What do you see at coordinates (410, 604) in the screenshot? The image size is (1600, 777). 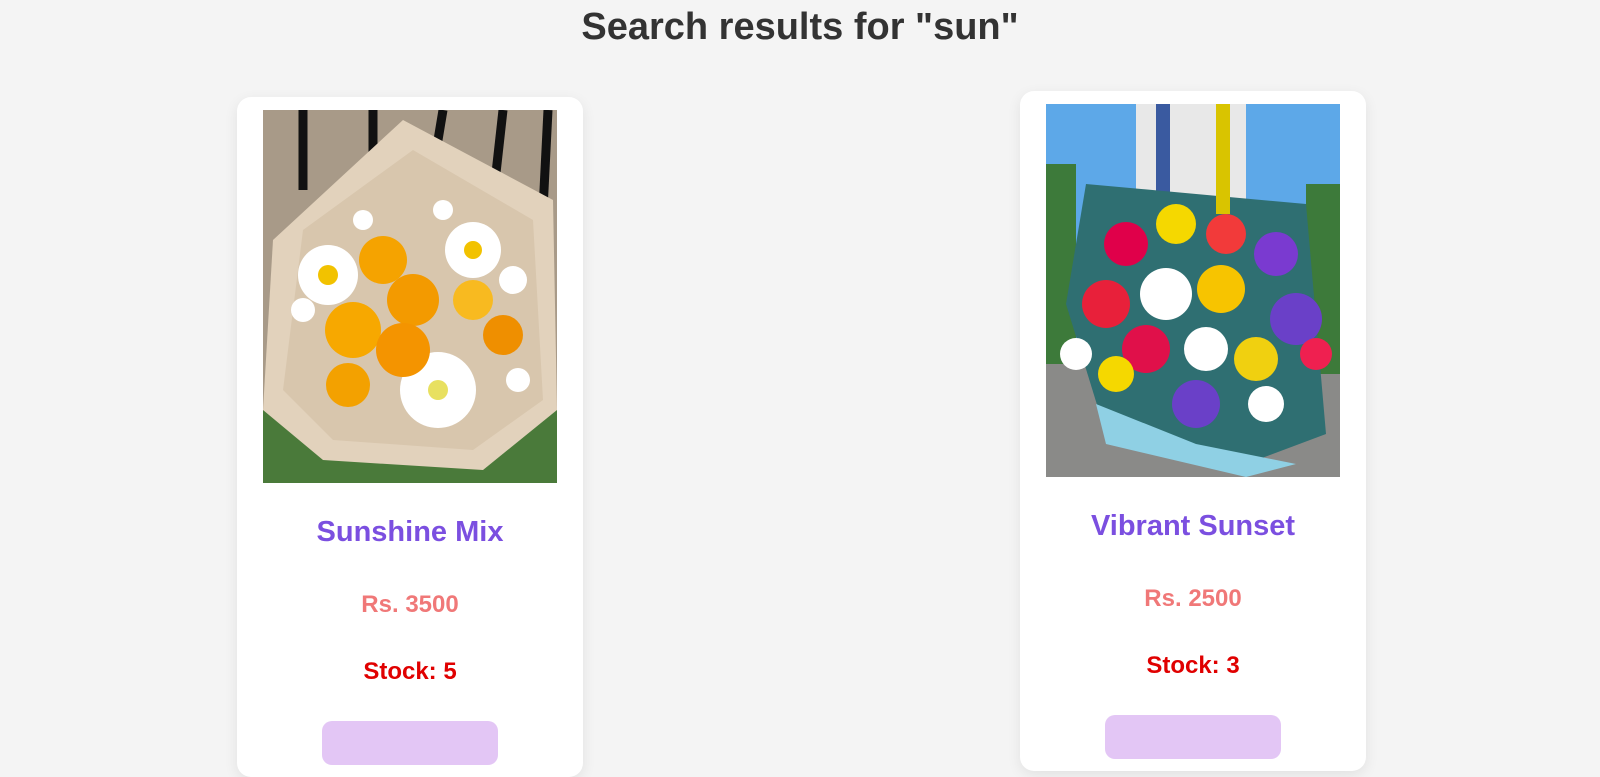 I see `product-price: Rs. 3500` at bounding box center [410, 604].